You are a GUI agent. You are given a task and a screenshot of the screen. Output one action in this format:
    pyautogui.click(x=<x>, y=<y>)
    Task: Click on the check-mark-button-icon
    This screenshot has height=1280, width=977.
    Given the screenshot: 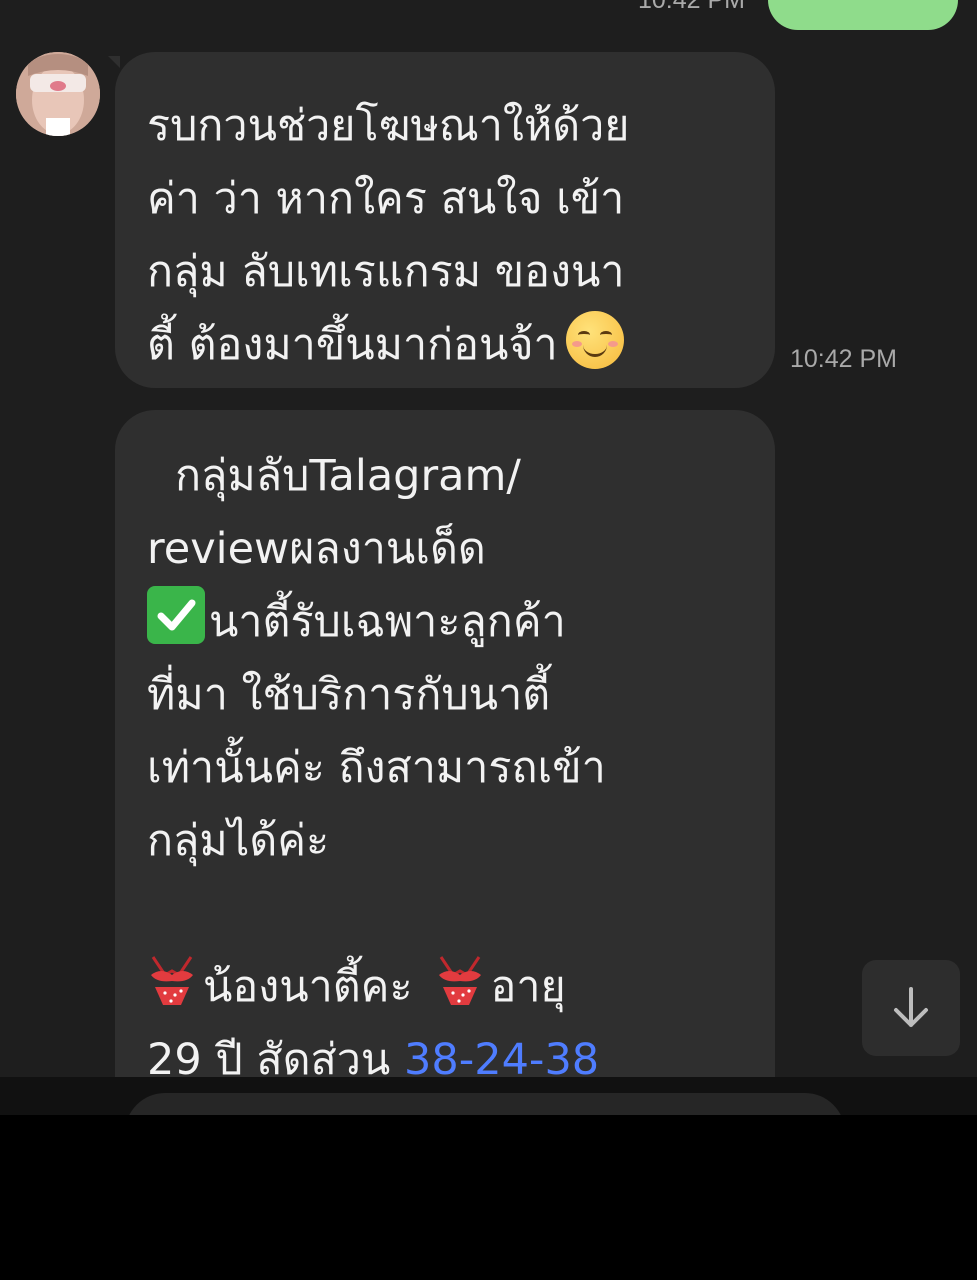 What is the action you would take?
    pyautogui.click(x=176, y=615)
    